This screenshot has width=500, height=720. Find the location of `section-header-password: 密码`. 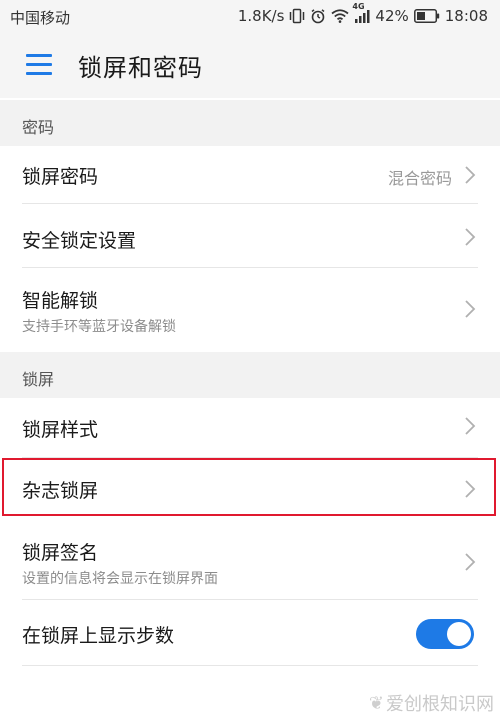

section-header-password: 密码 is located at coordinates (250, 123).